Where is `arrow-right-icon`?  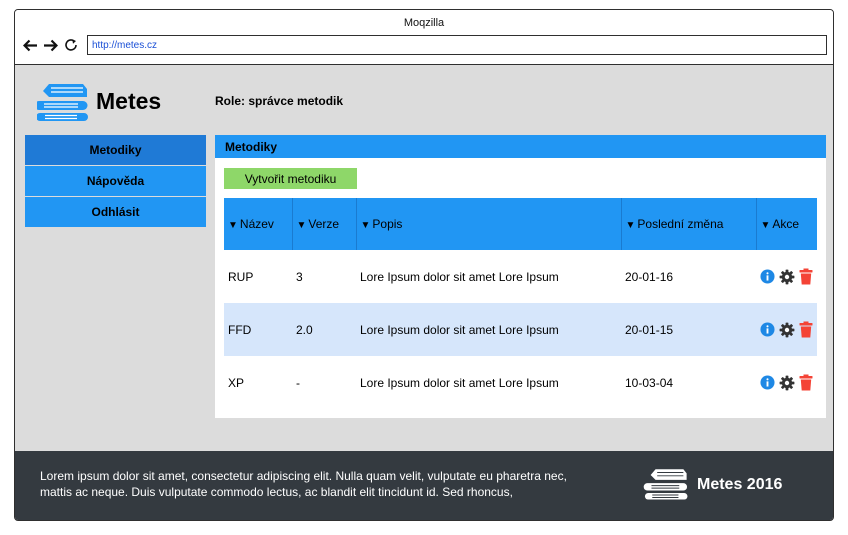 arrow-right-icon is located at coordinates (50, 45).